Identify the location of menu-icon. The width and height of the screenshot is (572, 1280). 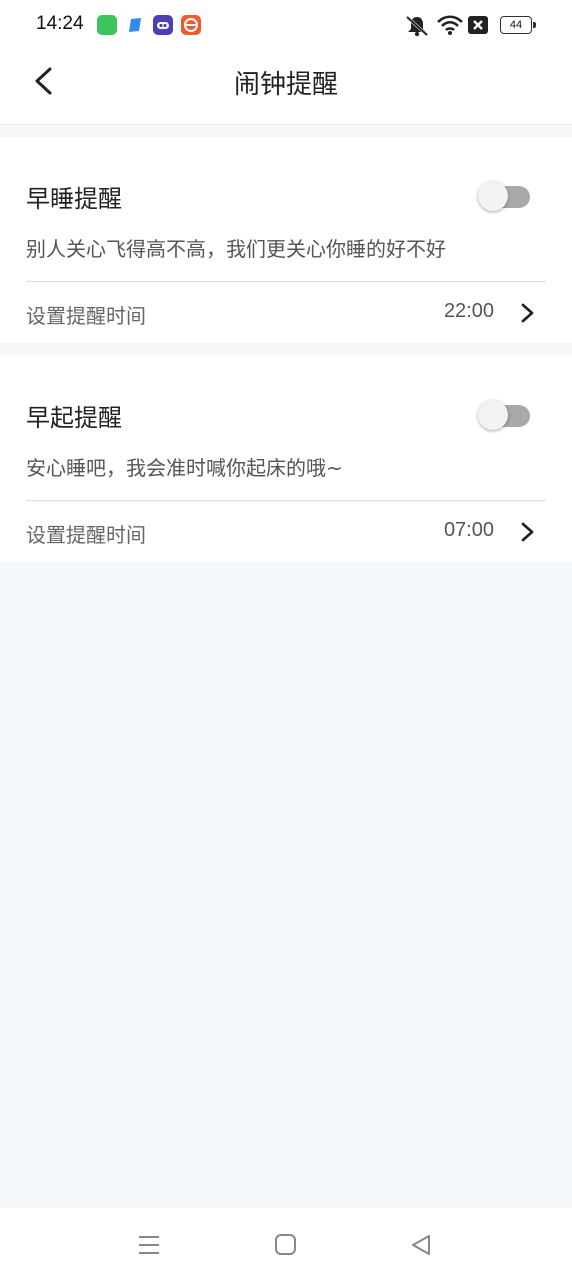
(149, 1245).